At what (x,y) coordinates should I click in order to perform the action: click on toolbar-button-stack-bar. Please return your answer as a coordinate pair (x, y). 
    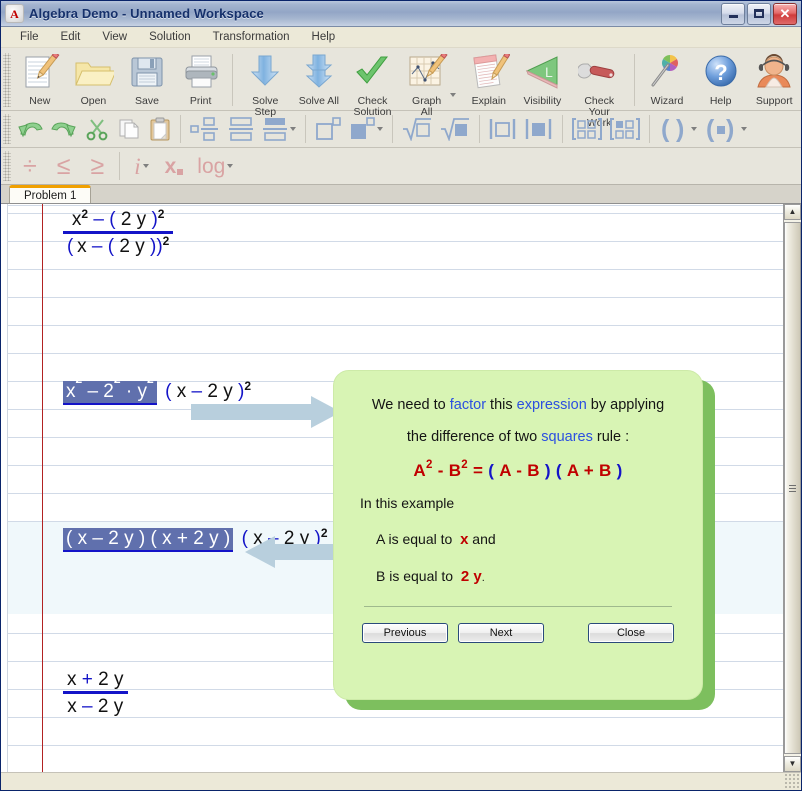
    Looking at the image, I should click on (279, 129).